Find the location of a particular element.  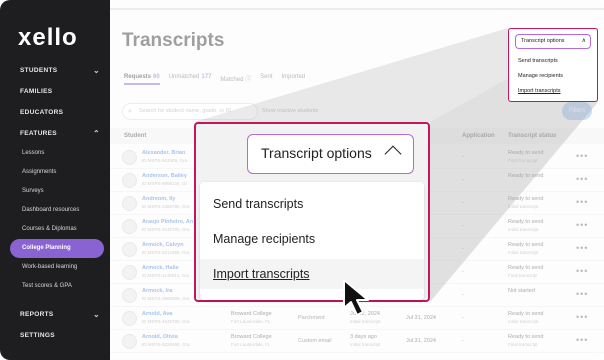

show-inactive-toggle: Show inactive students is located at coordinates (290, 111).